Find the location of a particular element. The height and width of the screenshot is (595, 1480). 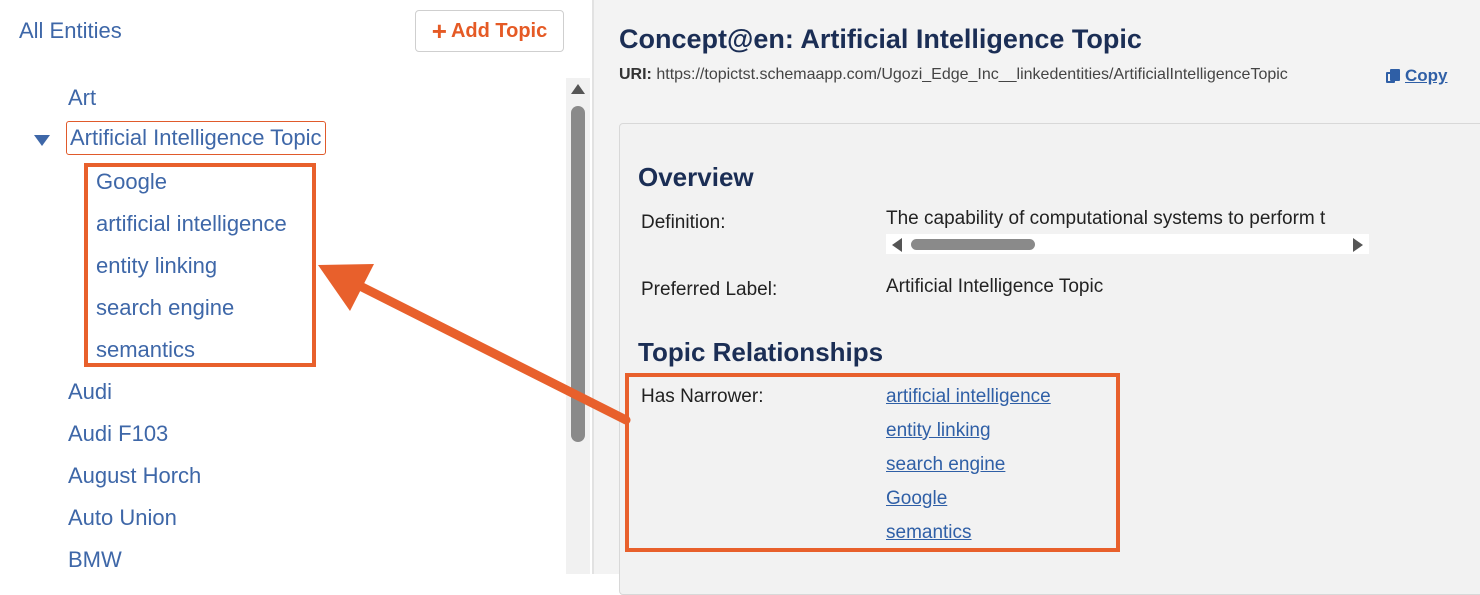

tree-scrollbar is located at coordinates (578, 326).